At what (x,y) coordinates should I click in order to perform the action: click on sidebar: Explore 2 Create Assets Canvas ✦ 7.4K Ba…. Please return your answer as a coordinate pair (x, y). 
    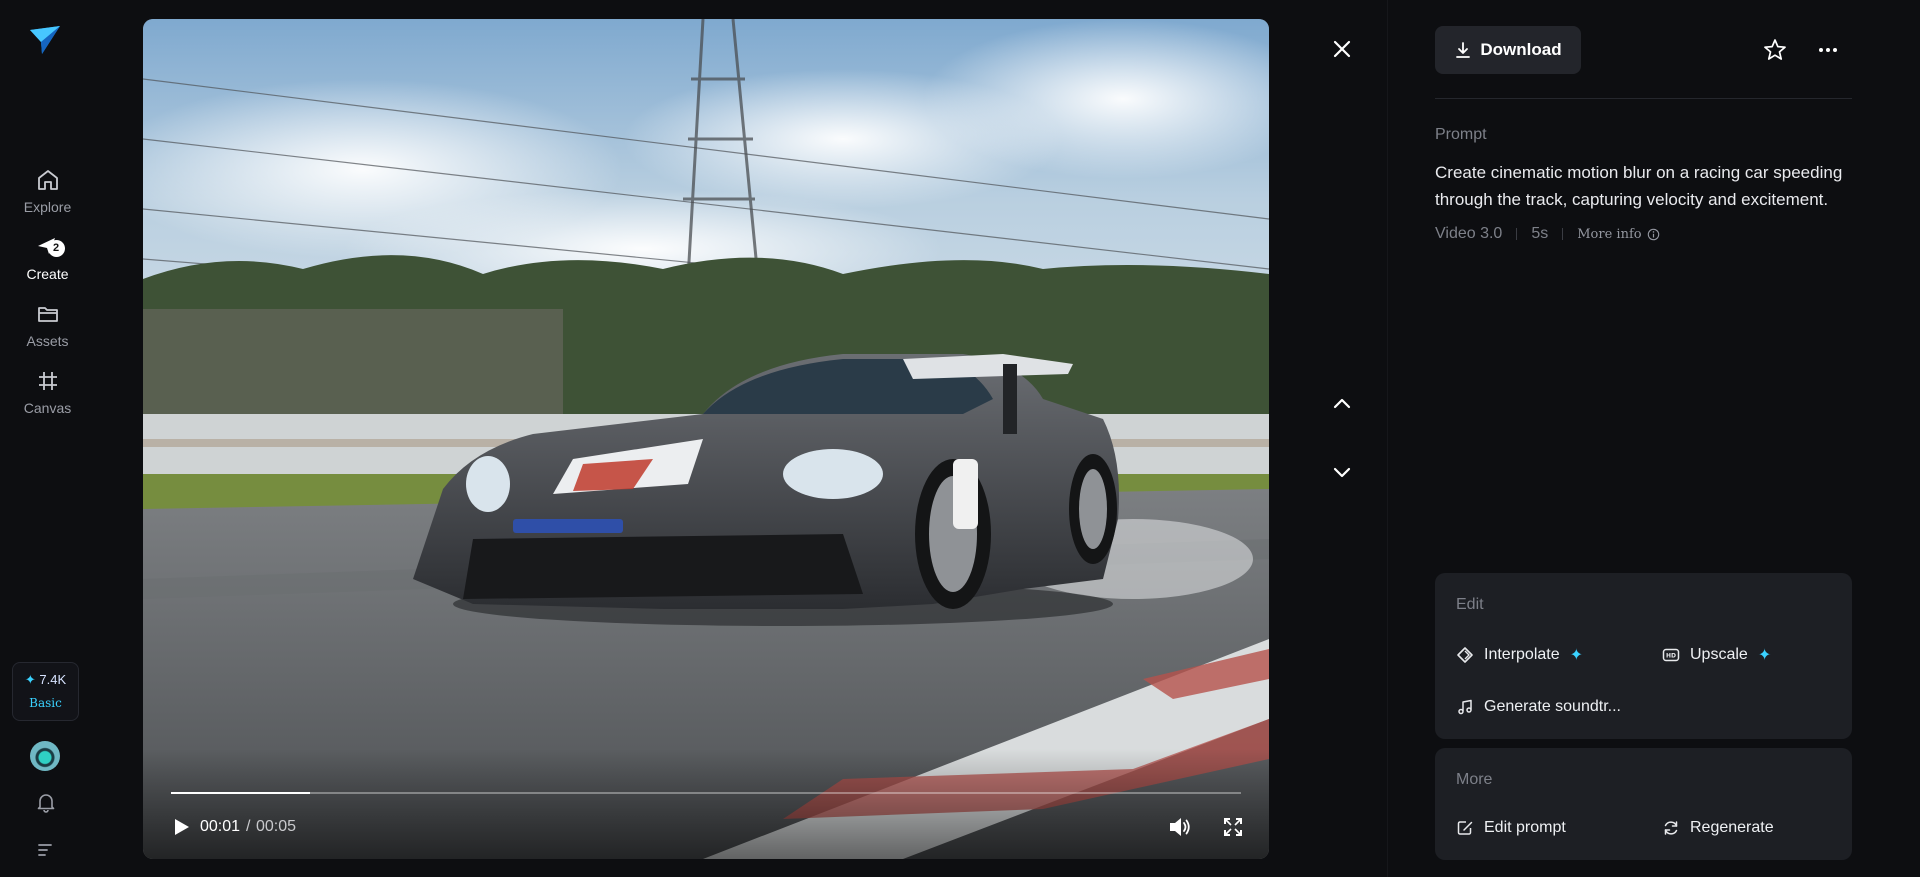
    Looking at the image, I should click on (47, 438).